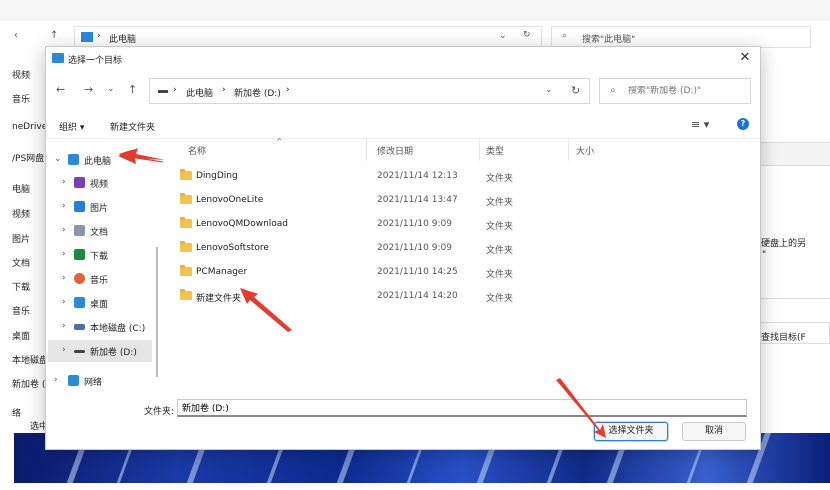 The image size is (830, 490). I want to click on column-header-name: 名称, so click(197, 150).